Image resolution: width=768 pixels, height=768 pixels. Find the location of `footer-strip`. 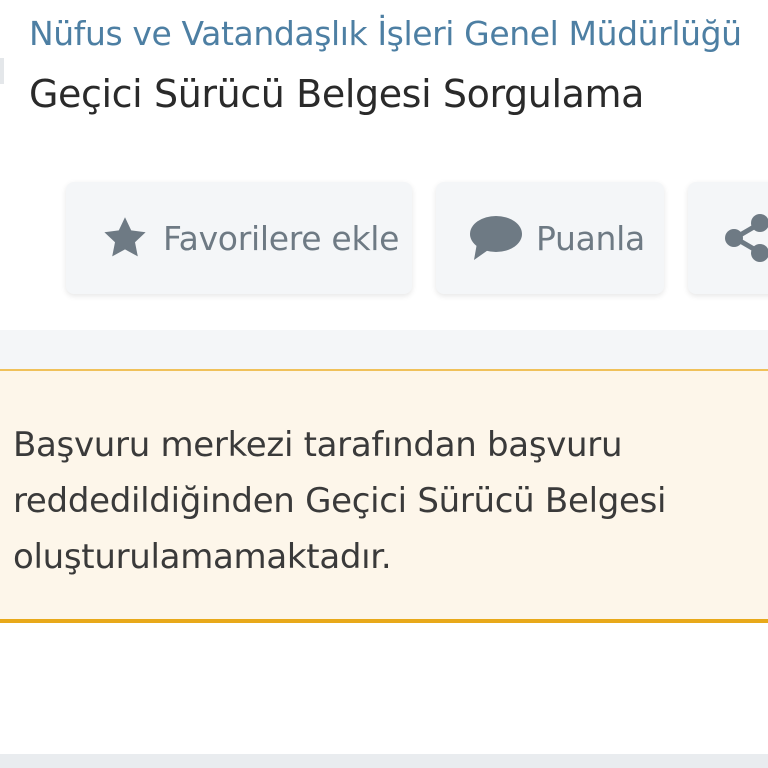

footer-strip is located at coordinates (384, 761).